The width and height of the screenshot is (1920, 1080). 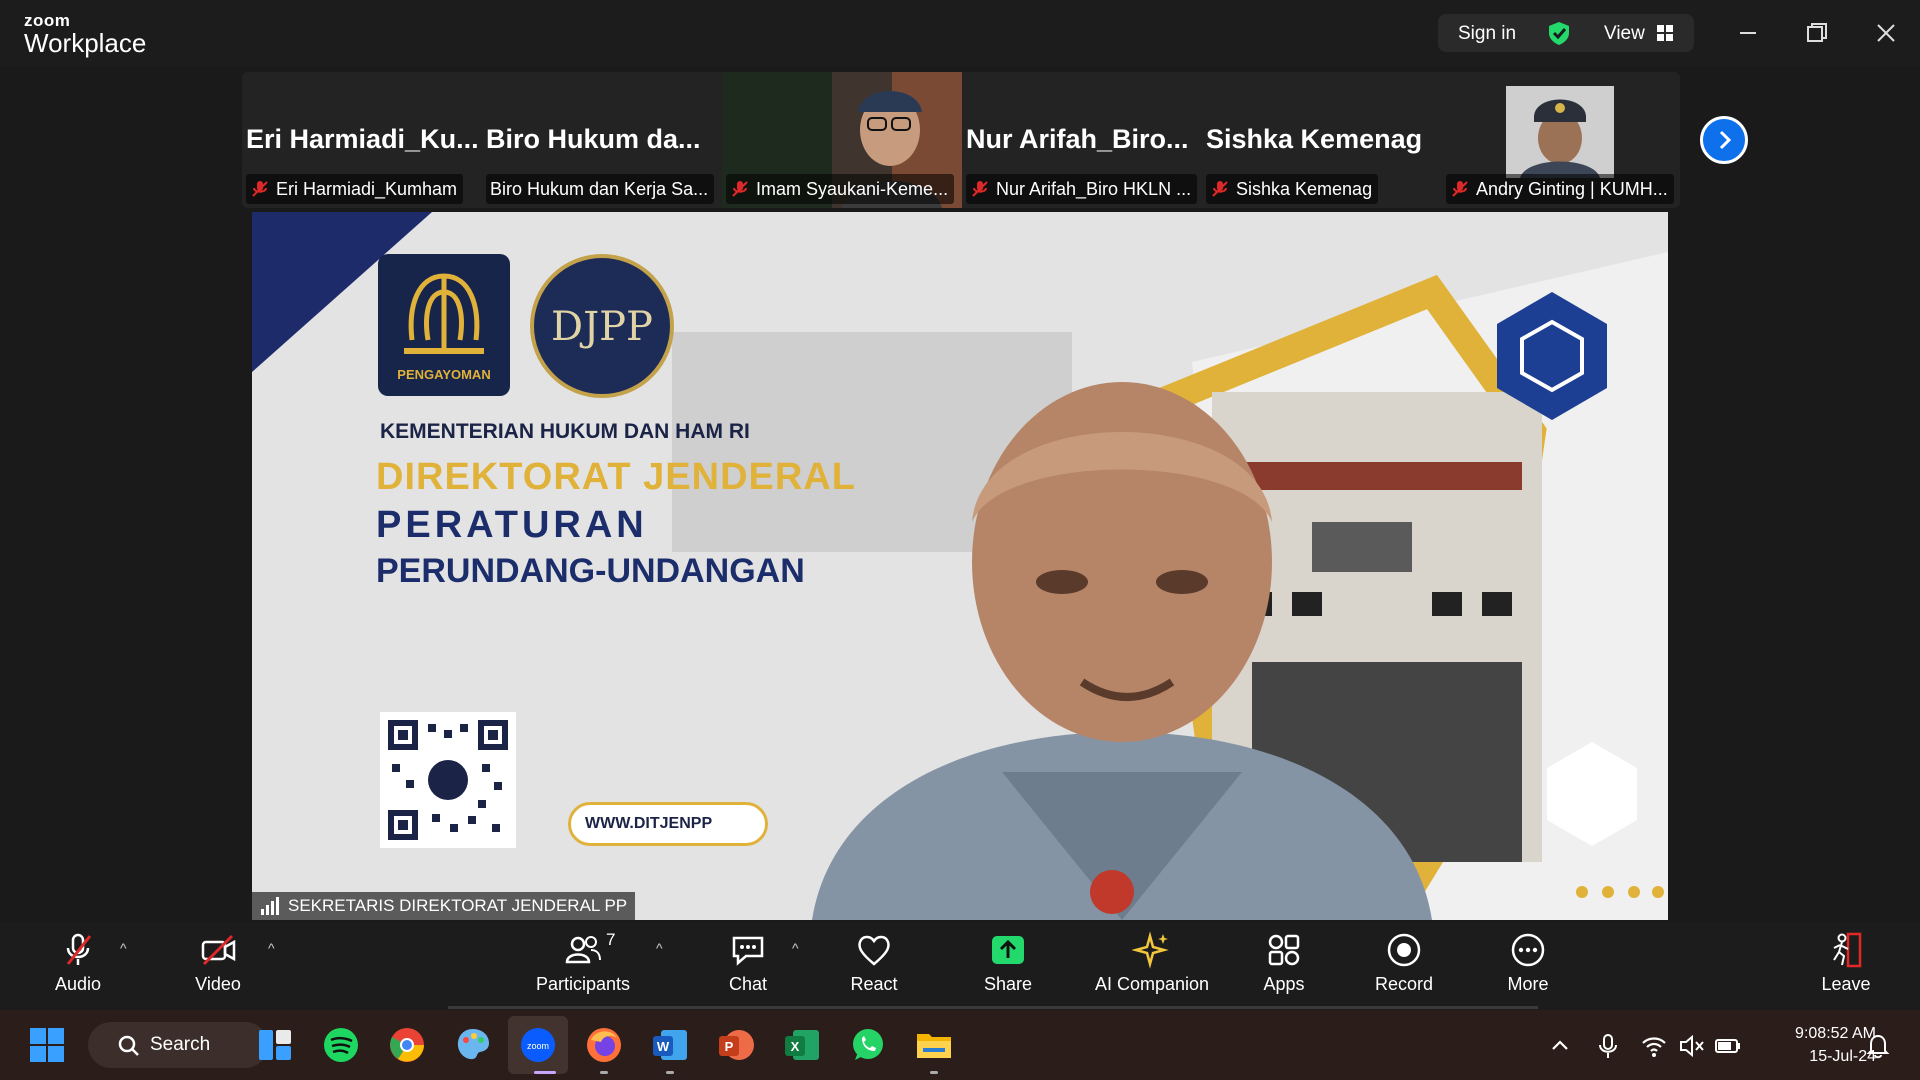 What do you see at coordinates (444, 374) in the screenshot?
I see `pengayoman-logo-text: PENGAYOMAN` at bounding box center [444, 374].